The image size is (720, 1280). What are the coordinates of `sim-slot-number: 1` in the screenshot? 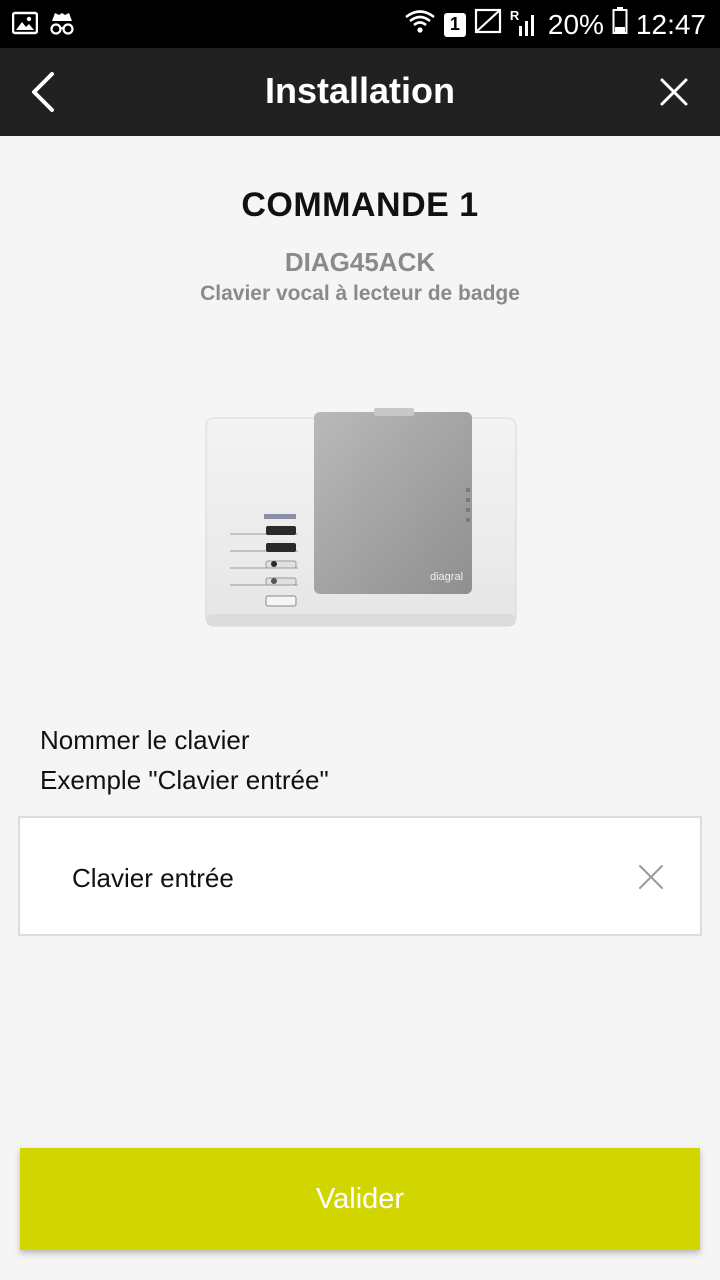 It's located at (454, 24).